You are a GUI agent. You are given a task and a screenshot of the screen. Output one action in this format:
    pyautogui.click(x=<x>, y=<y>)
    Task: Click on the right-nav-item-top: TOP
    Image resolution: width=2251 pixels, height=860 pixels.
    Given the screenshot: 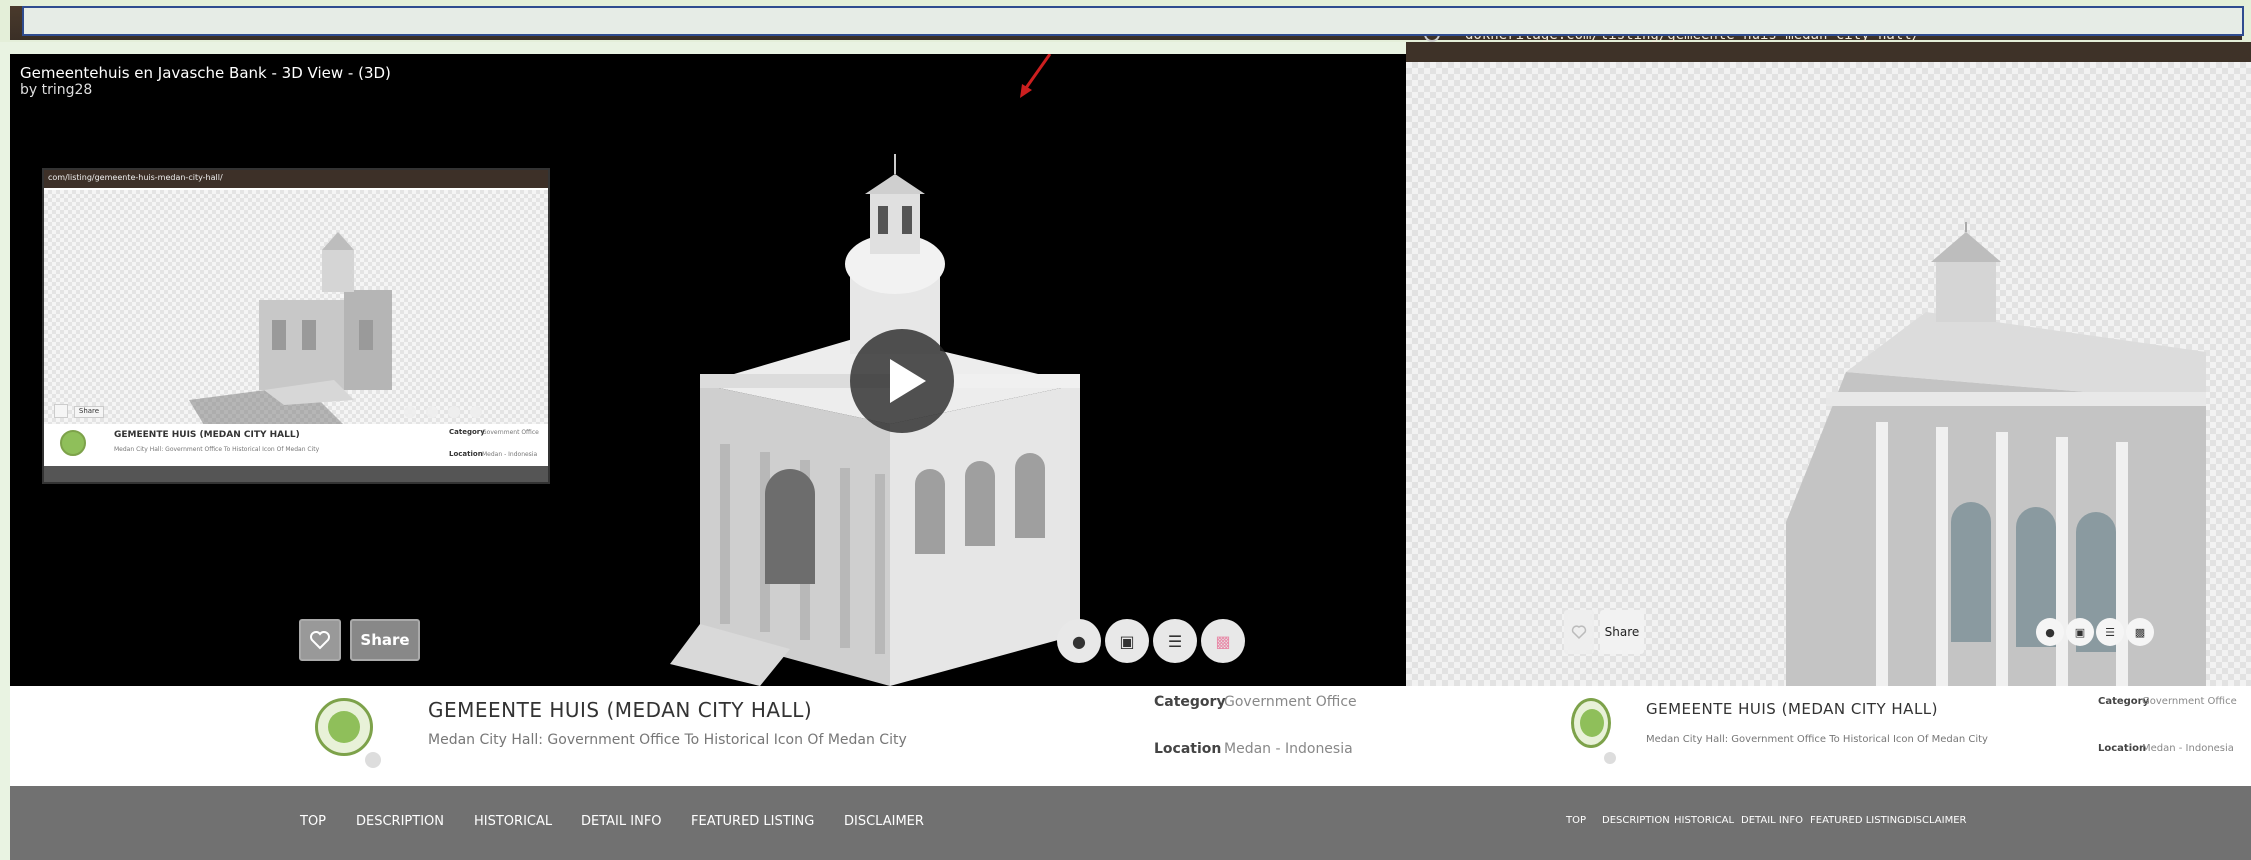 What is the action you would take?
    pyautogui.click(x=1576, y=820)
    